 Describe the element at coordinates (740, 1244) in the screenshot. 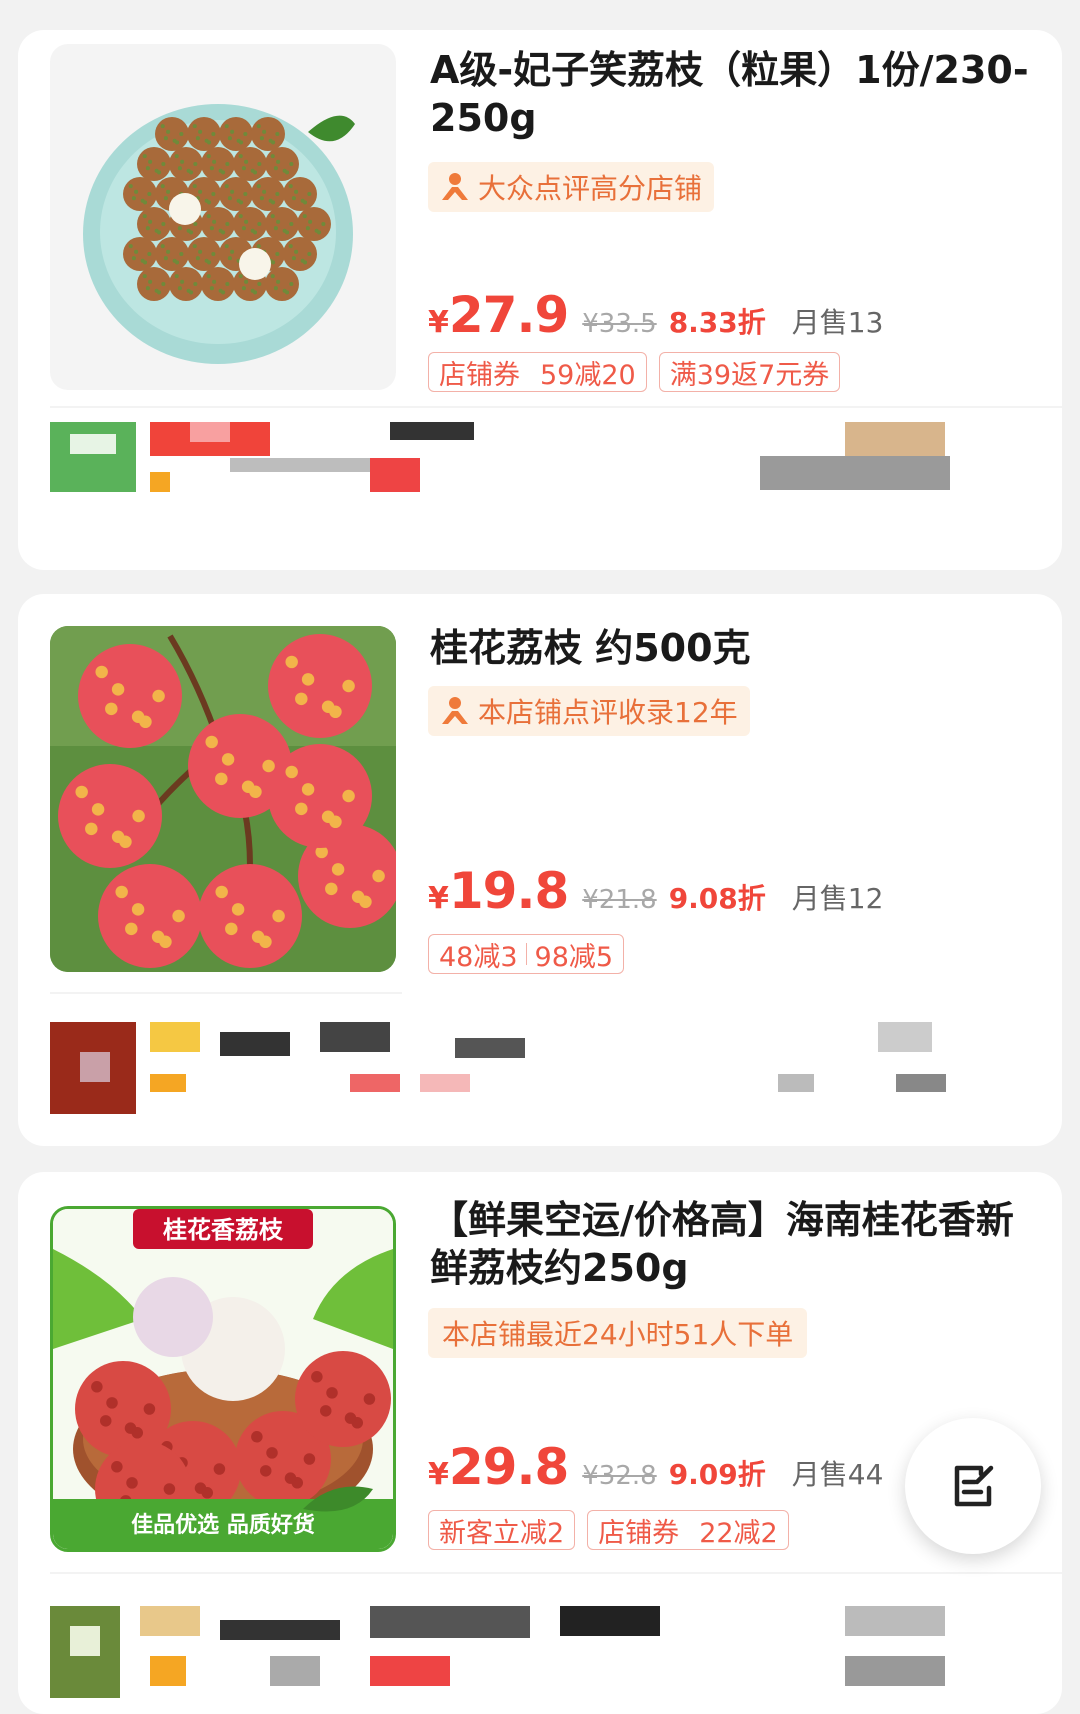

I see `product-title: 【鲜果空运/价格高】海南桂花香新鲜荔枝约250g` at that location.